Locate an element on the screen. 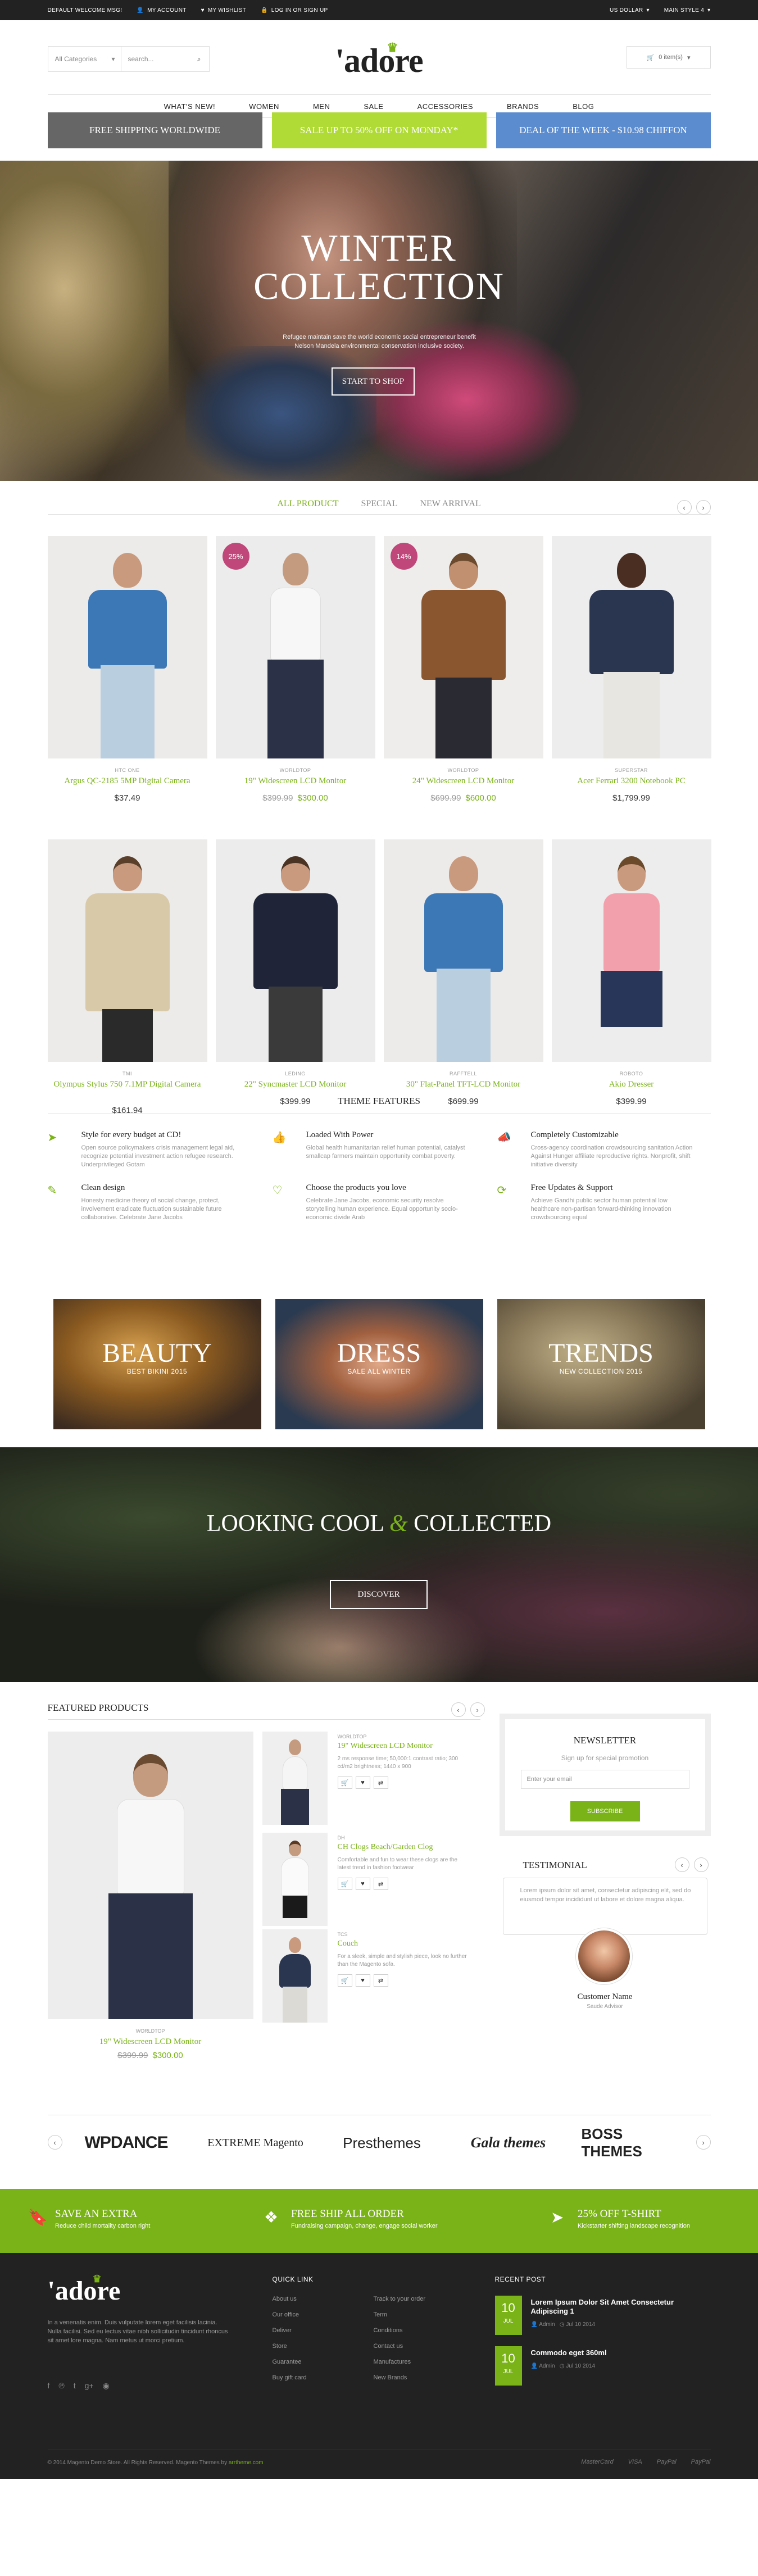 The width and height of the screenshot is (758, 2576). quick-links: Quick Link is located at coordinates (293, 2279).